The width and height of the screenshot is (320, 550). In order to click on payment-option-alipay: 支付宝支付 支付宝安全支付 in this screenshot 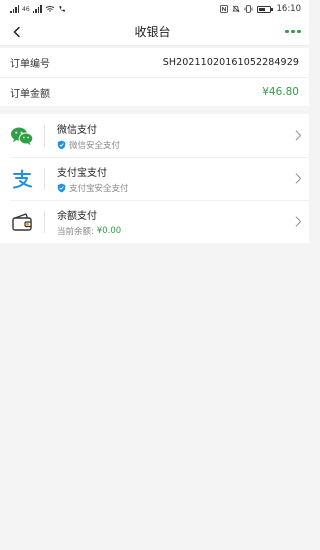, I will do `click(154, 178)`.